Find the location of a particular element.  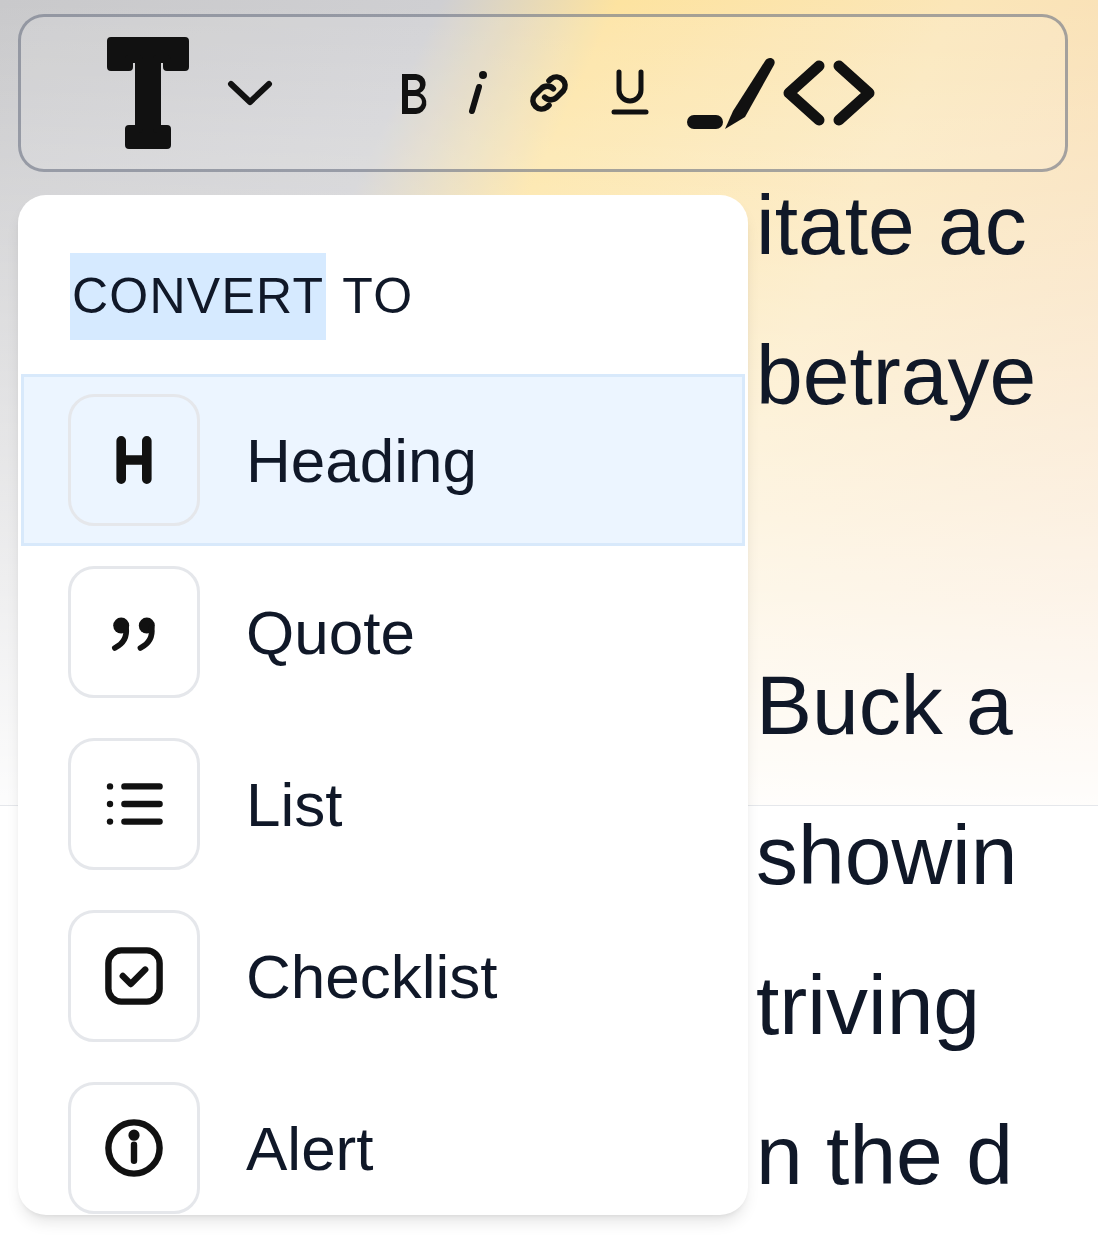

menu-item: Checklist is located at coordinates (383, 976).